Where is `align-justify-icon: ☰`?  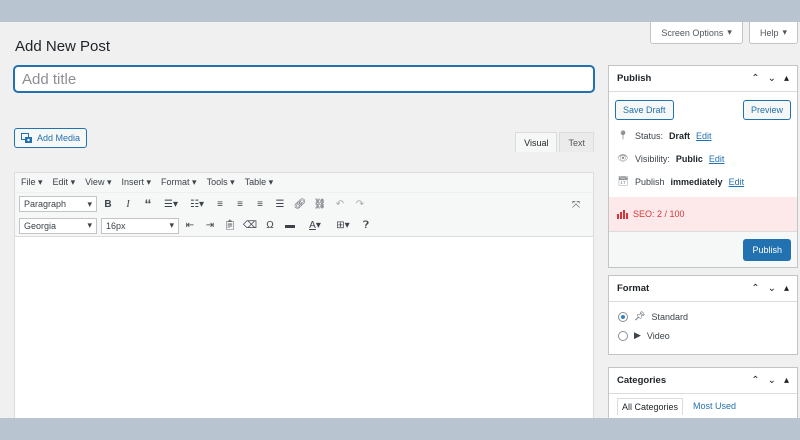
align-justify-icon: ☰ is located at coordinates (280, 204).